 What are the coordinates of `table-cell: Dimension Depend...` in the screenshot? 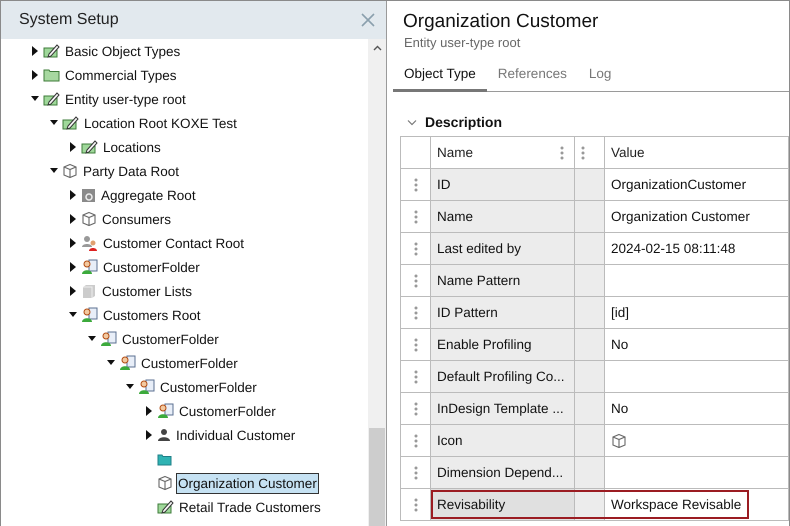 It's located at (503, 473).